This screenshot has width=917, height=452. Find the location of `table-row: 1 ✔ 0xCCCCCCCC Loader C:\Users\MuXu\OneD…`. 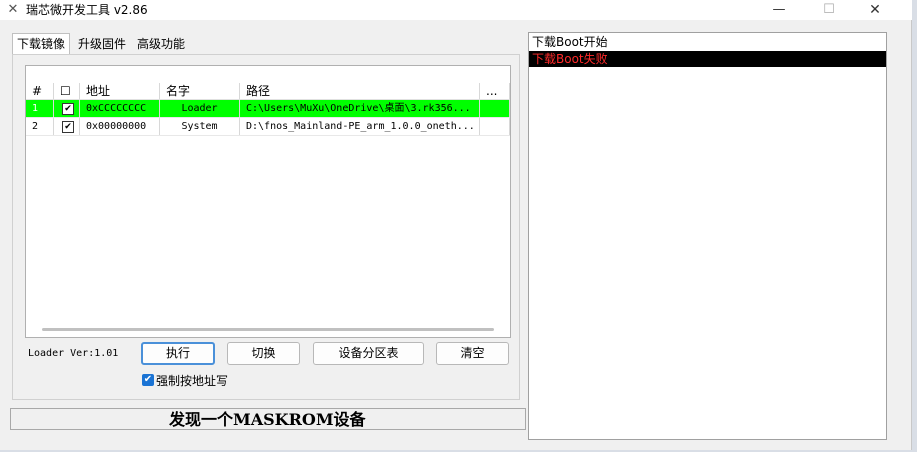

table-row: 1 ✔ 0xCCCCCCCC Loader C:\Users\MuXu\OneD… is located at coordinates (268, 109).